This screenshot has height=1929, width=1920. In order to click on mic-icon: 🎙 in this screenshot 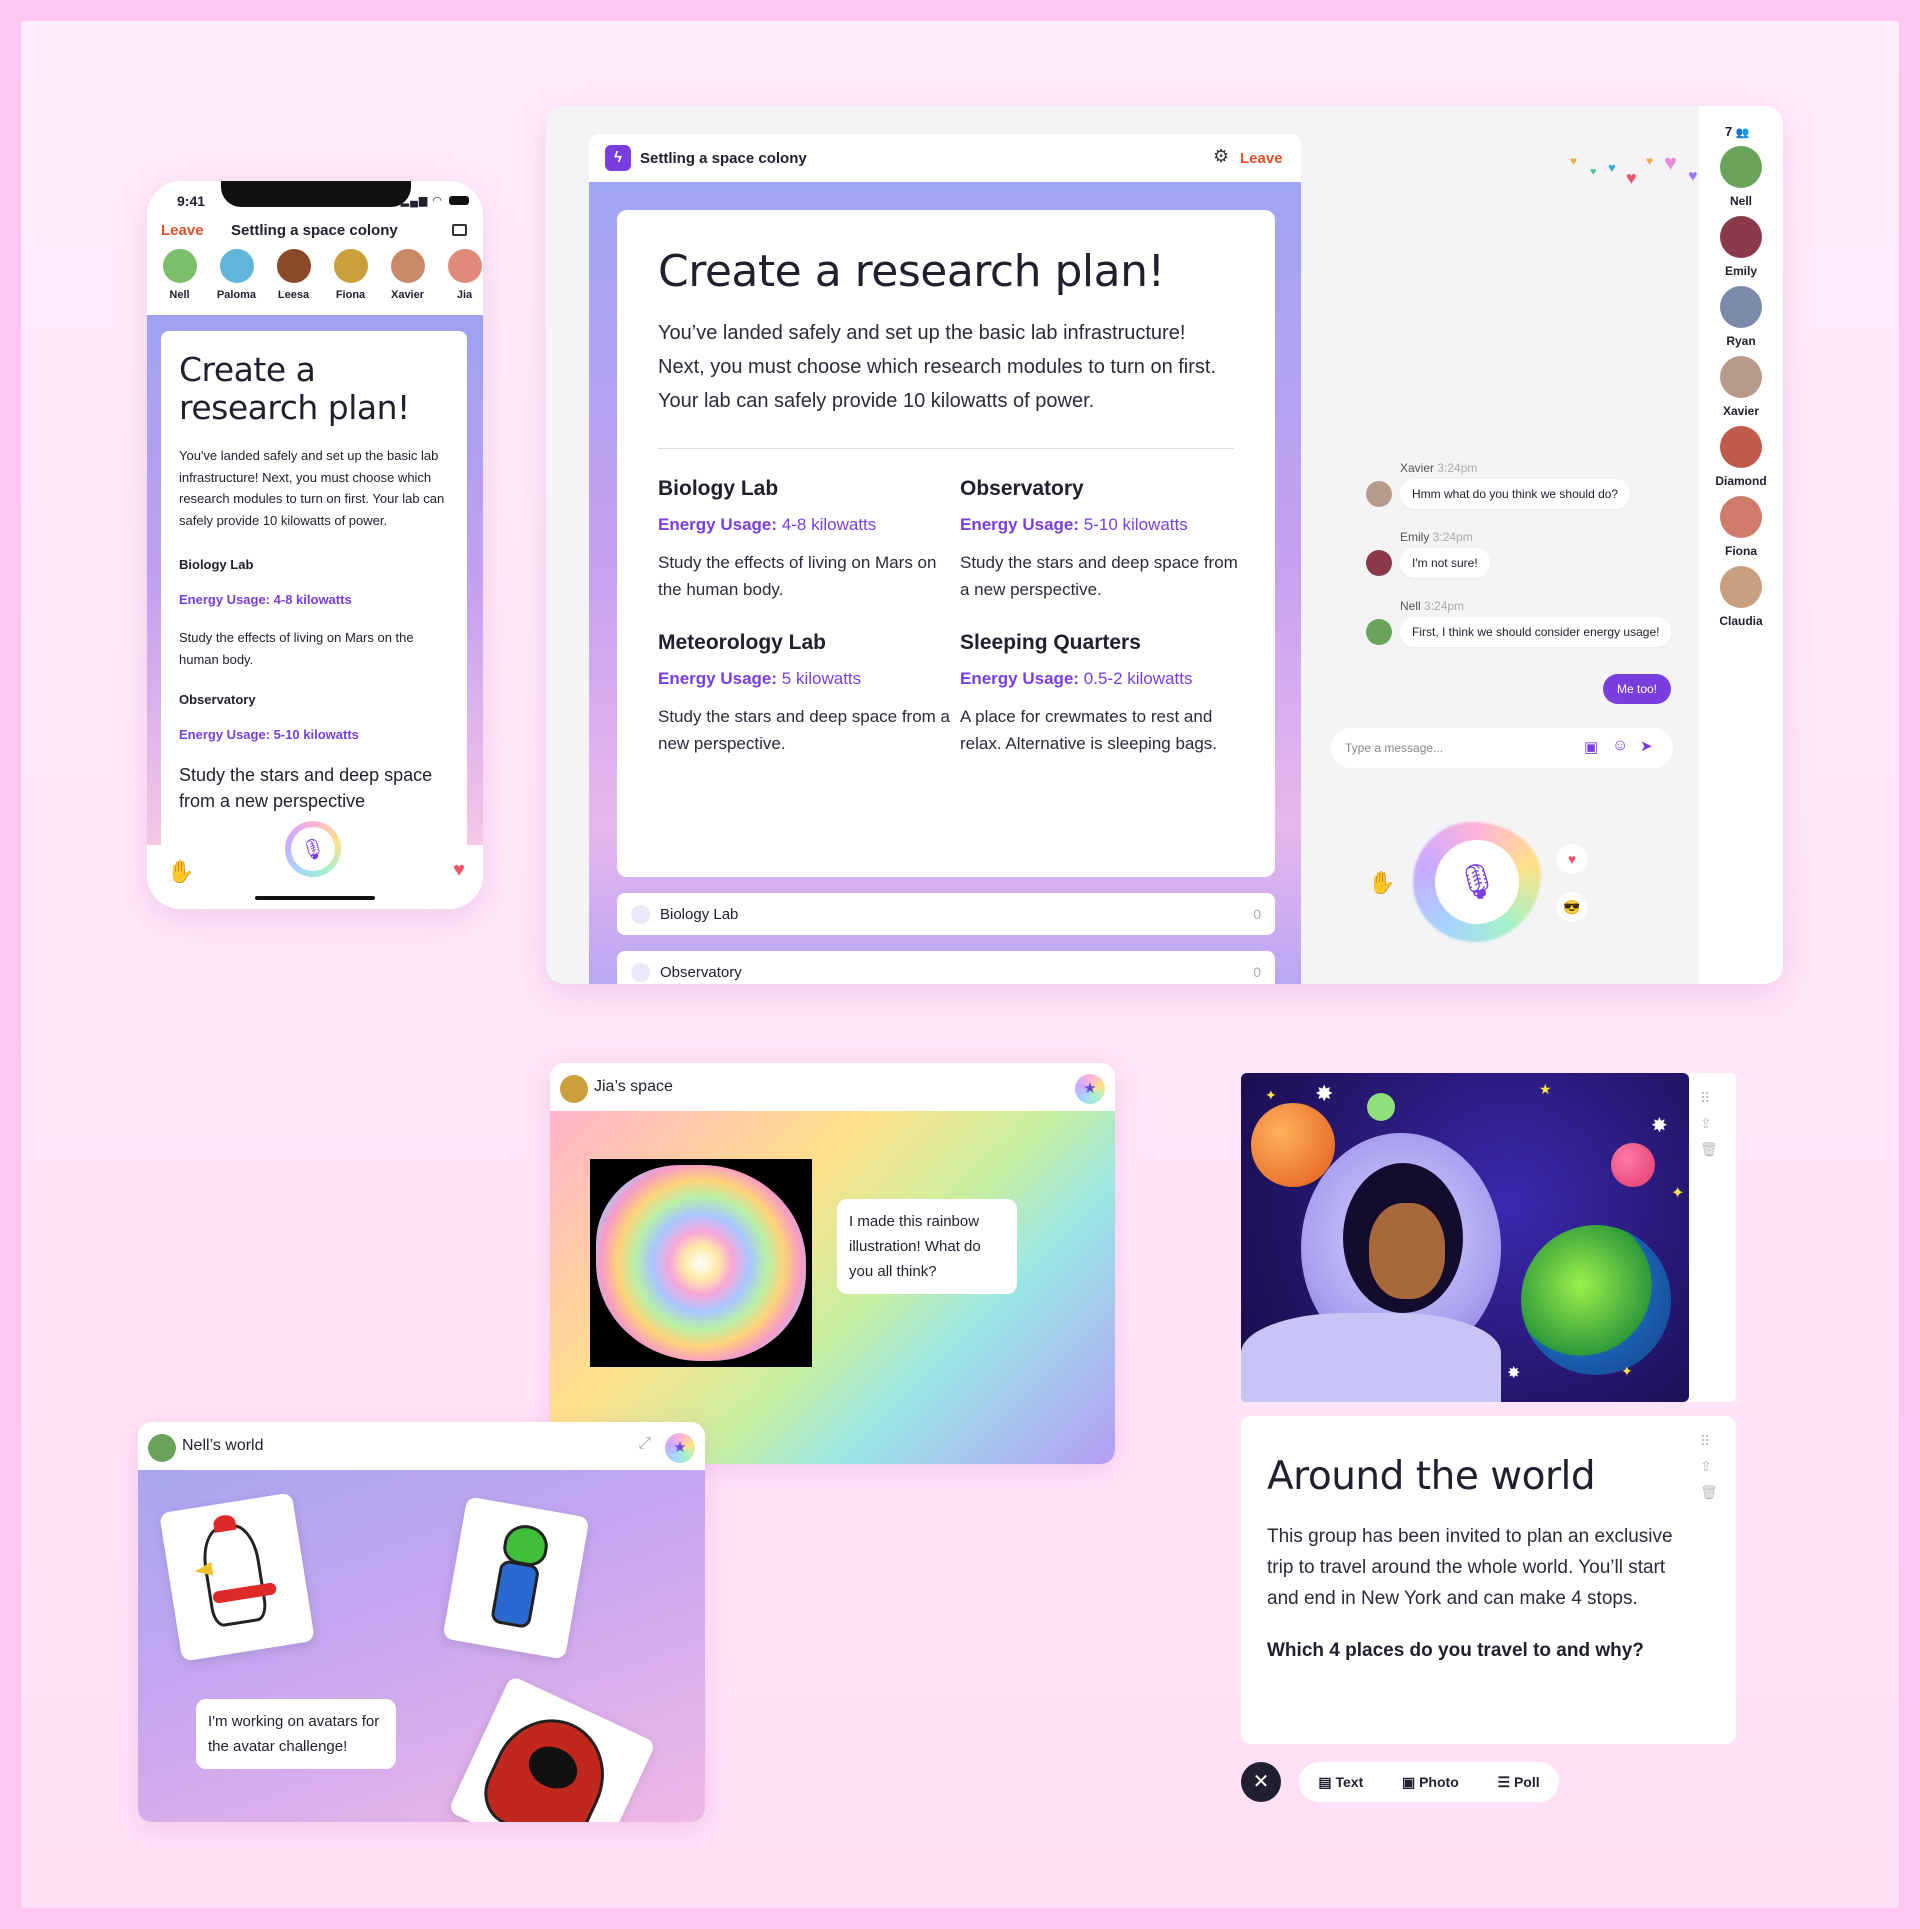, I will do `click(313, 849)`.